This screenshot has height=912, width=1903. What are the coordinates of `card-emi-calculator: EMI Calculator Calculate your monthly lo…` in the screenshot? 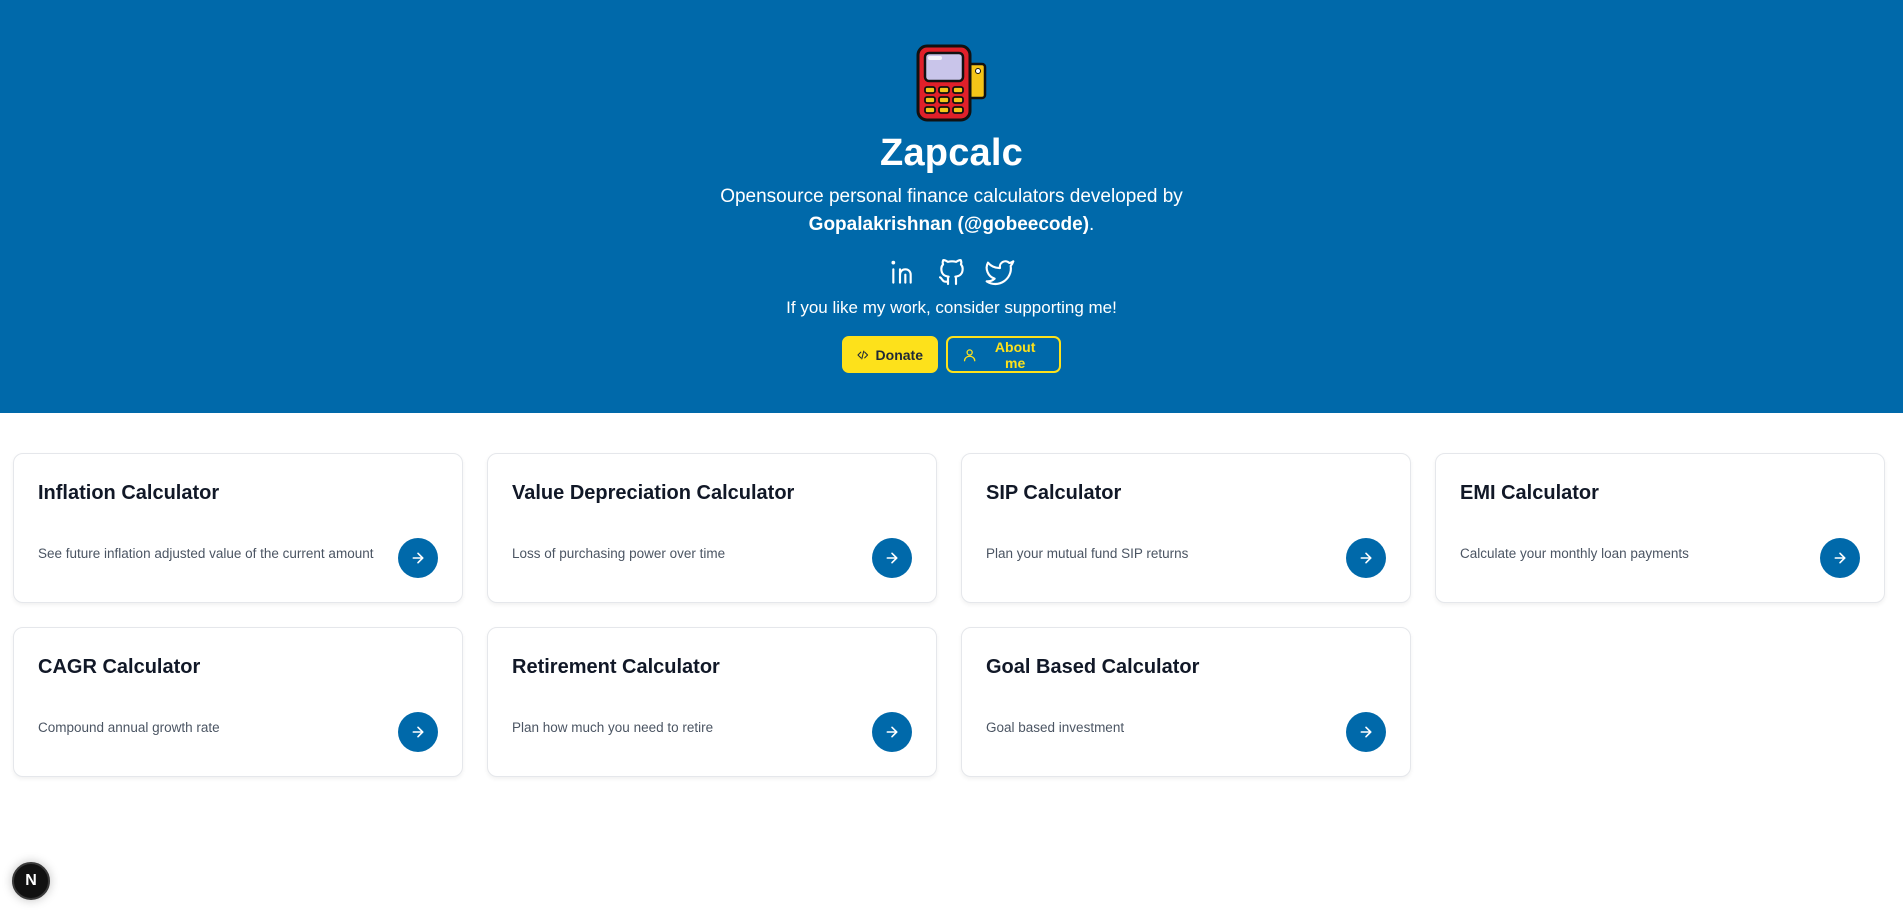 It's located at (1660, 528).